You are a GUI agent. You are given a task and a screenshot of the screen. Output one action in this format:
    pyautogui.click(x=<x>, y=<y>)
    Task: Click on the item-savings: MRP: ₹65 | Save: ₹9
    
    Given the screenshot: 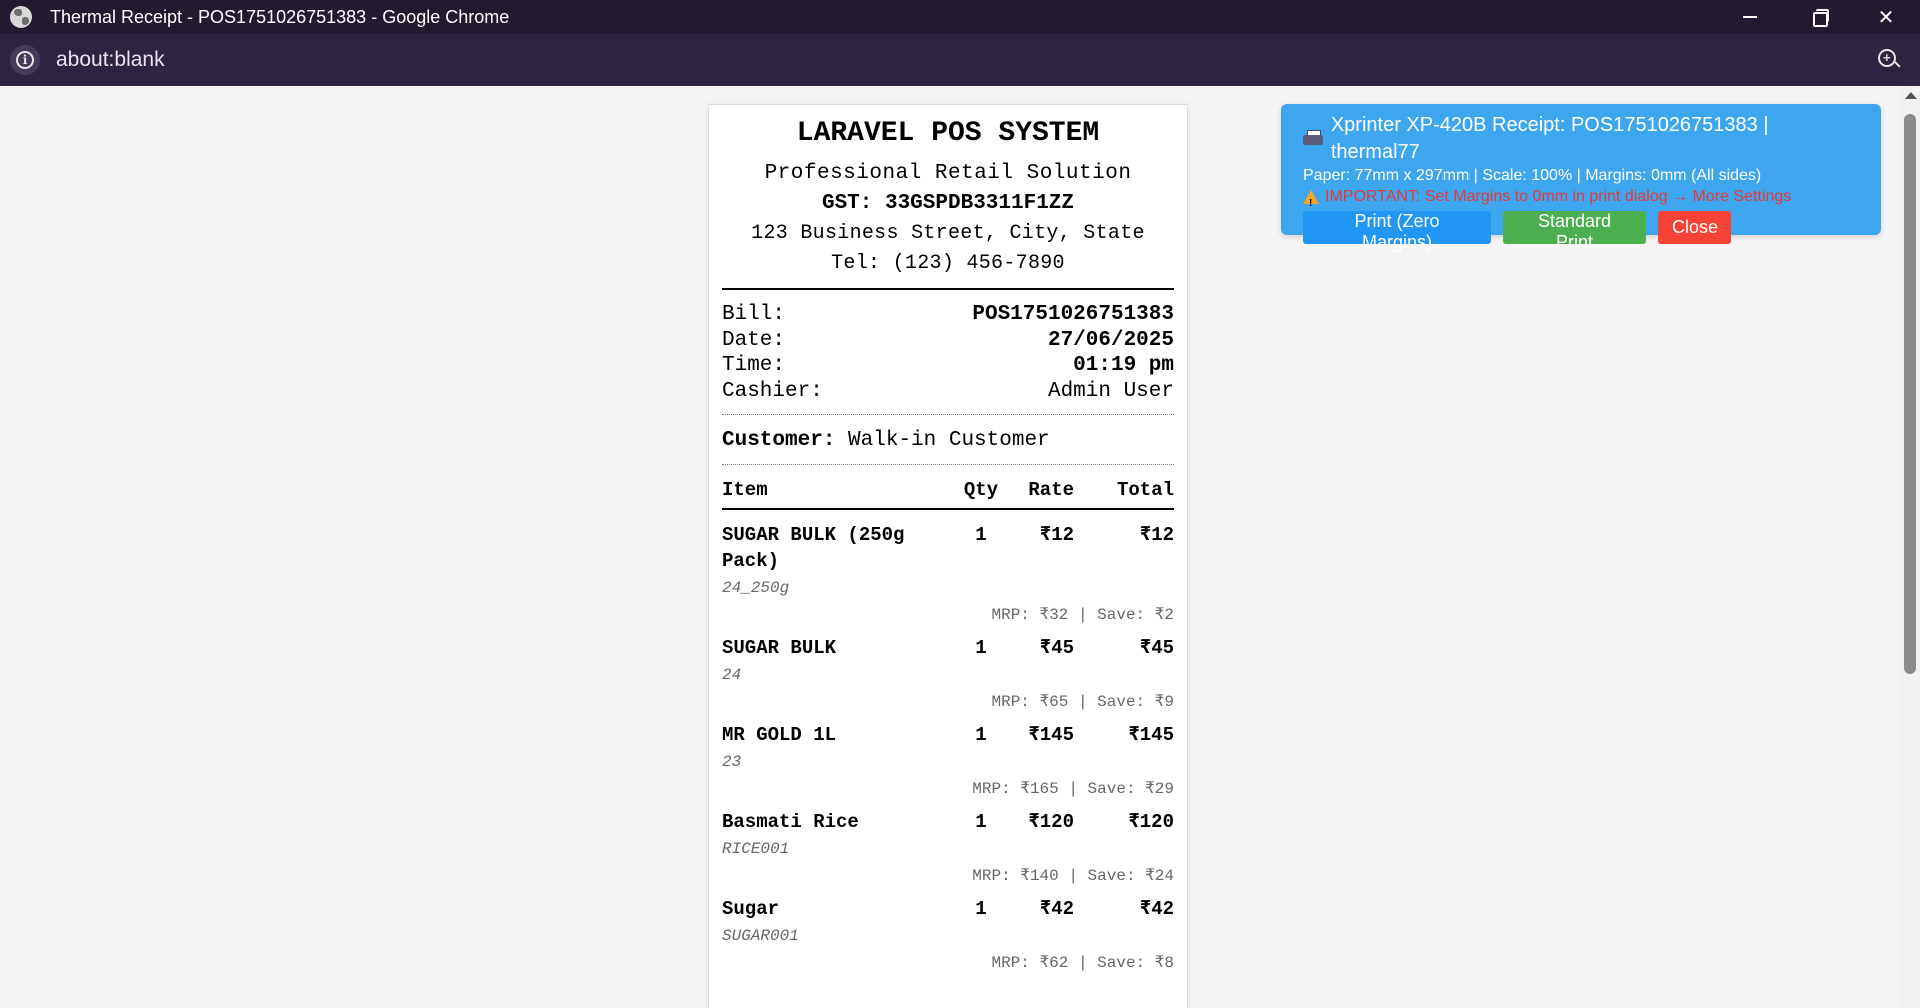 What is the action you would take?
    pyautogui.click(x=1083, y=702)
    